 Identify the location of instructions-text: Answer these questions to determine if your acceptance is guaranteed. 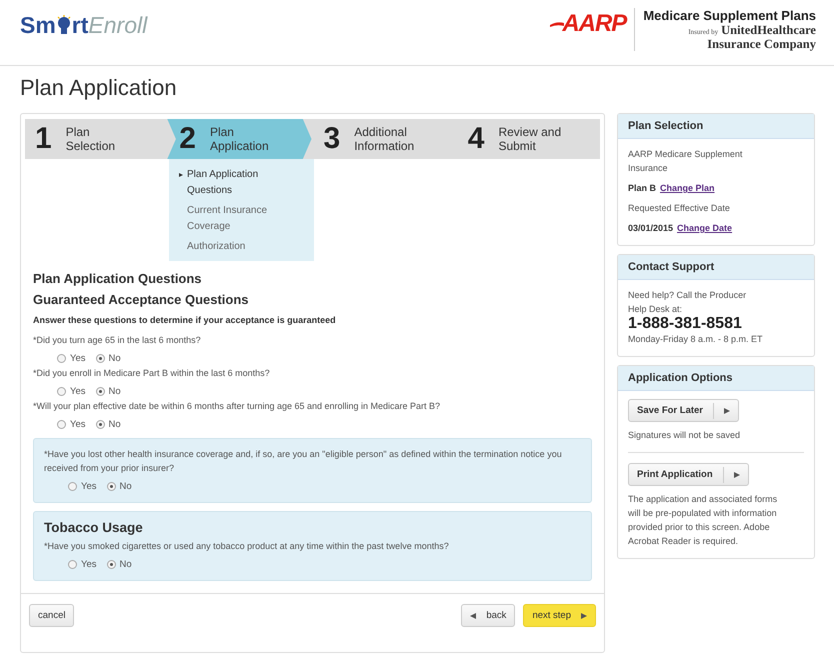
(185, 320).